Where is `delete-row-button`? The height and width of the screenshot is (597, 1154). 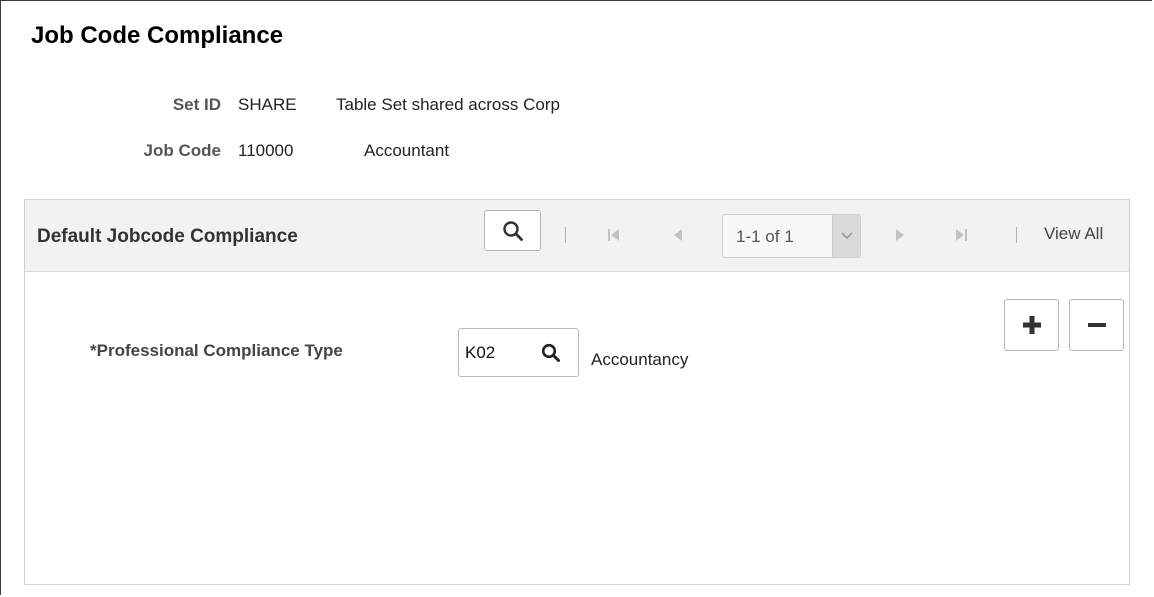 delete-row-button is located at coordinates (1096, 325).